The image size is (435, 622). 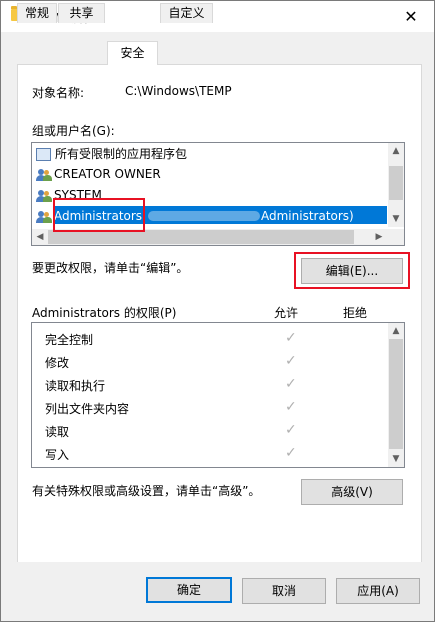 I want to click on apply-button: 应用(A), so click(x=378, y=591).